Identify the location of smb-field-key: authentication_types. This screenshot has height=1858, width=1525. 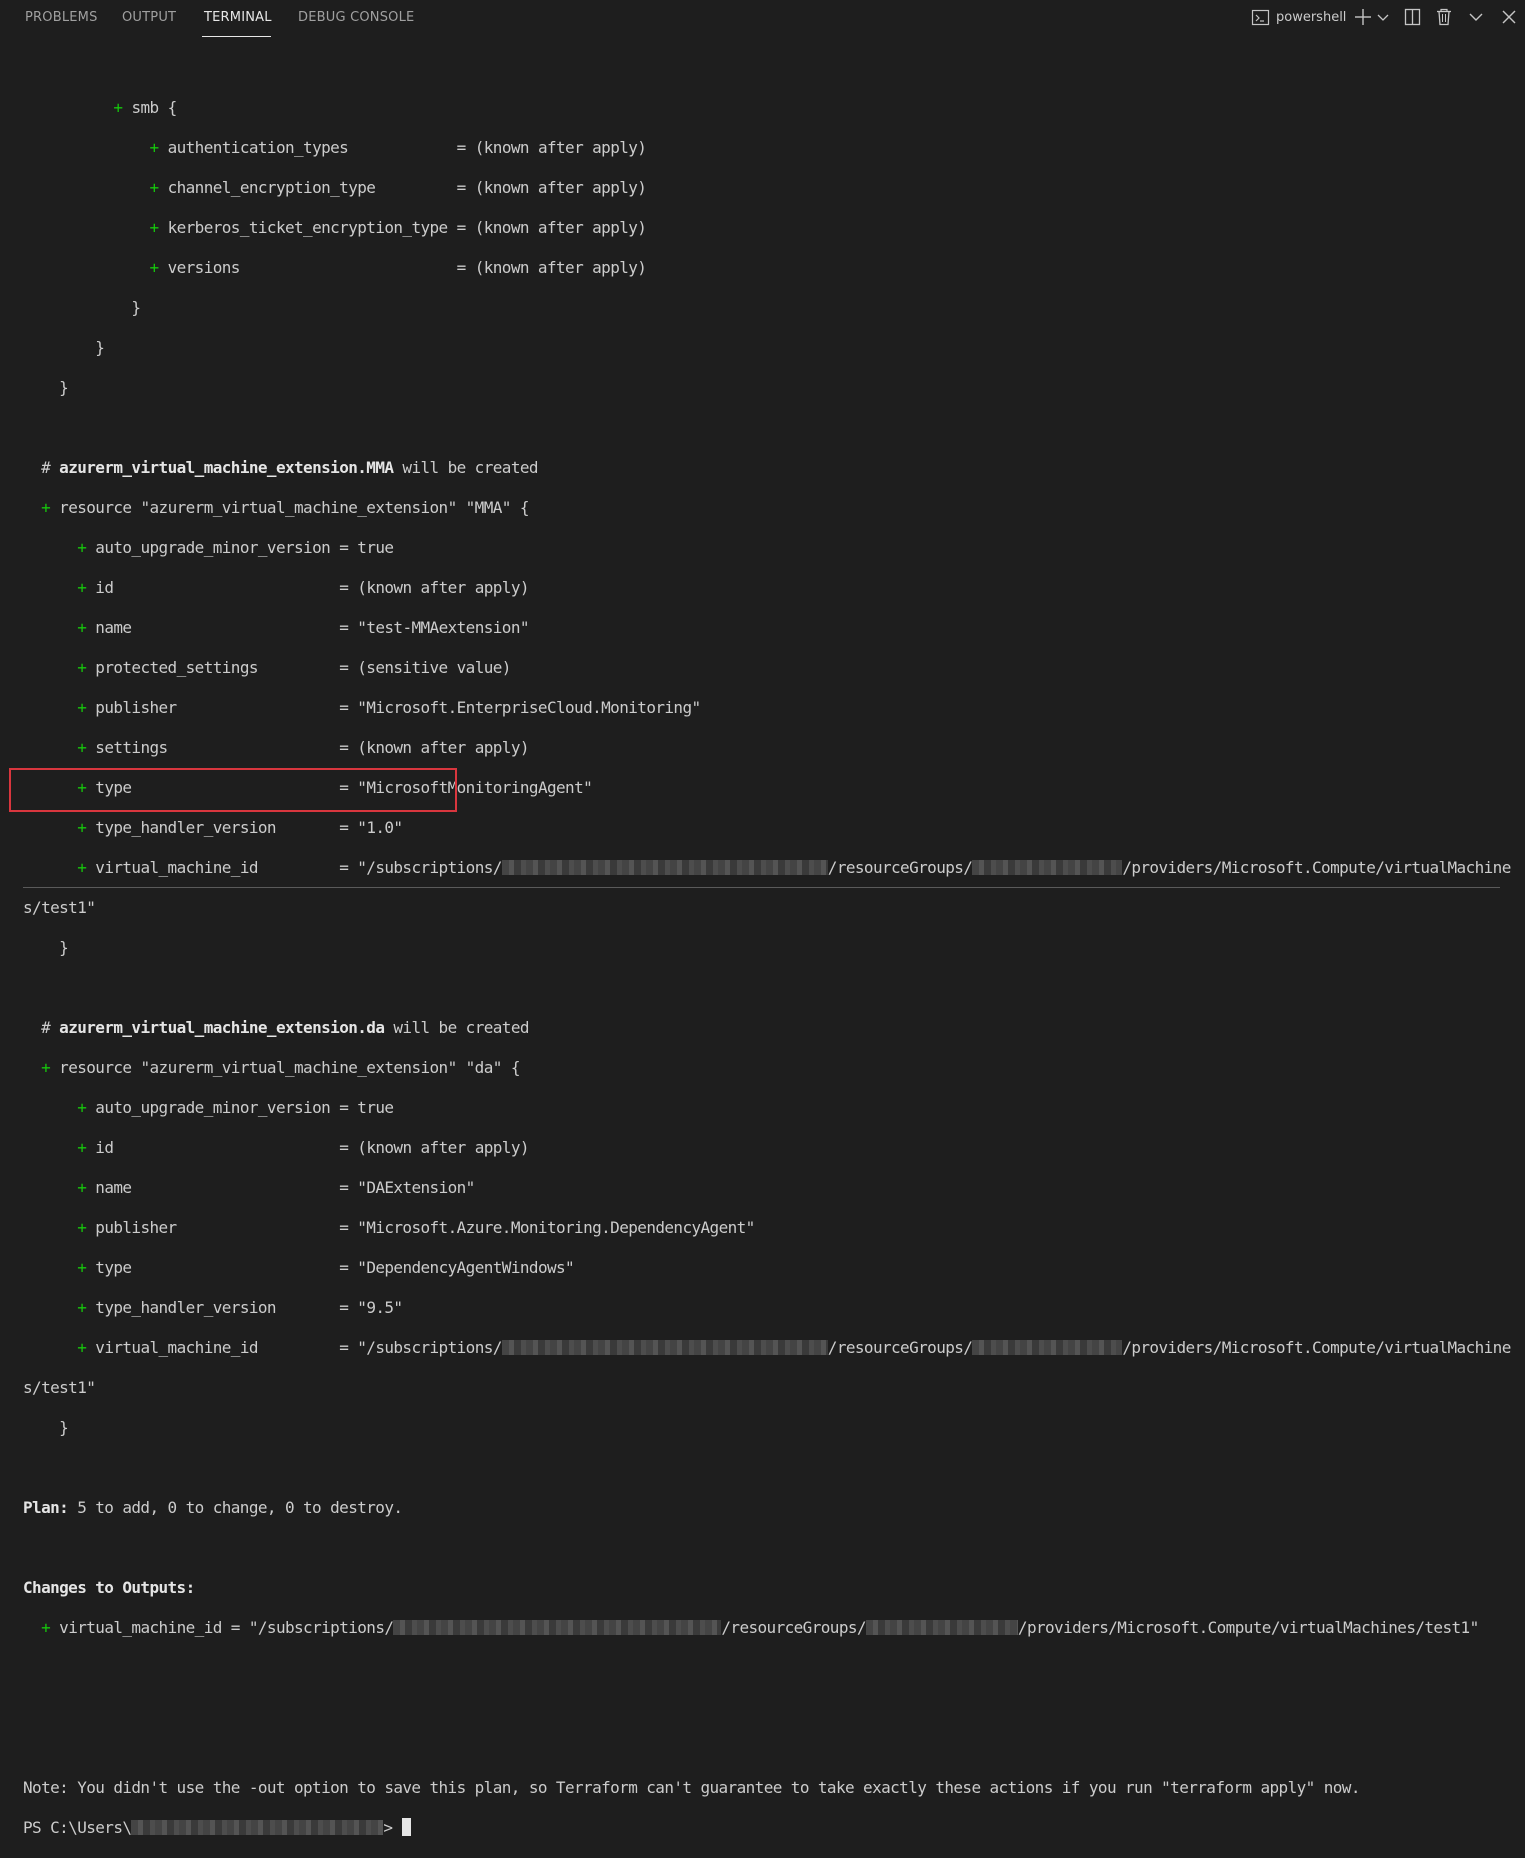
(258, 147).